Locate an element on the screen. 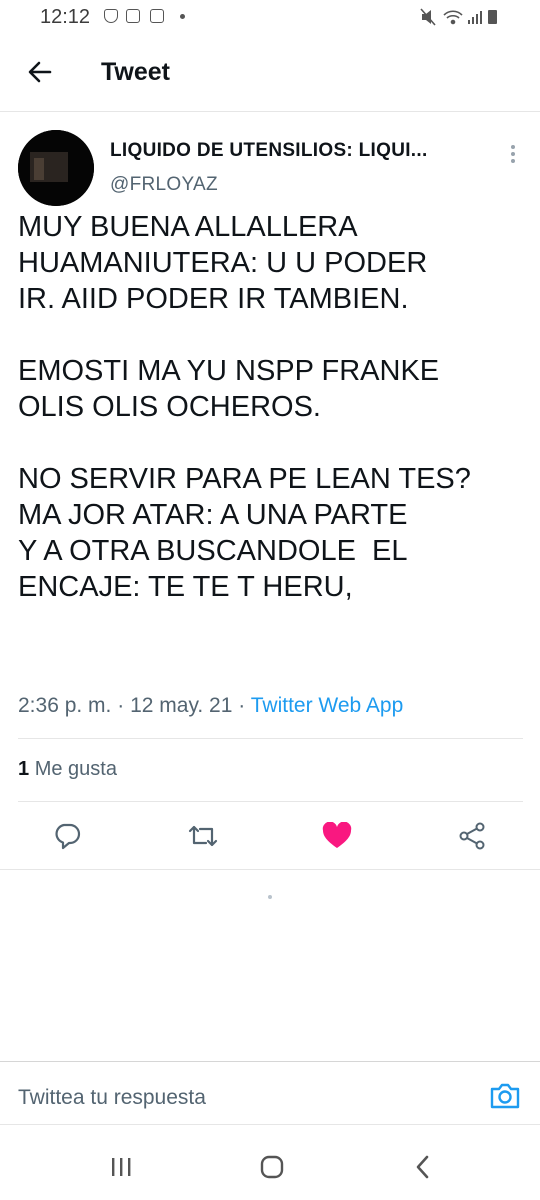 This screenshot has height=1200, width=540. mute-icon is located at coordinates (428, 17).